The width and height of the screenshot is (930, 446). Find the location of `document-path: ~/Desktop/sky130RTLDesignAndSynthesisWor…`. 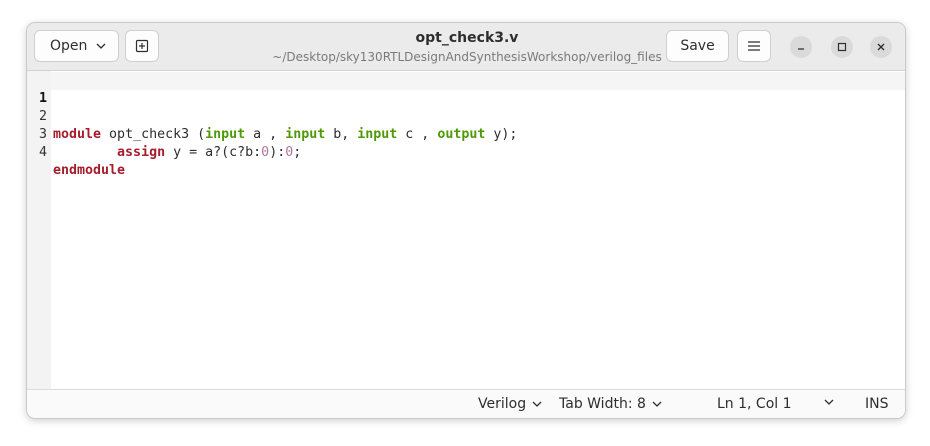

document-path: ~/Desktop/sky130RTLDesignAndSynthesisWor… is located at coordinates (467, 57).